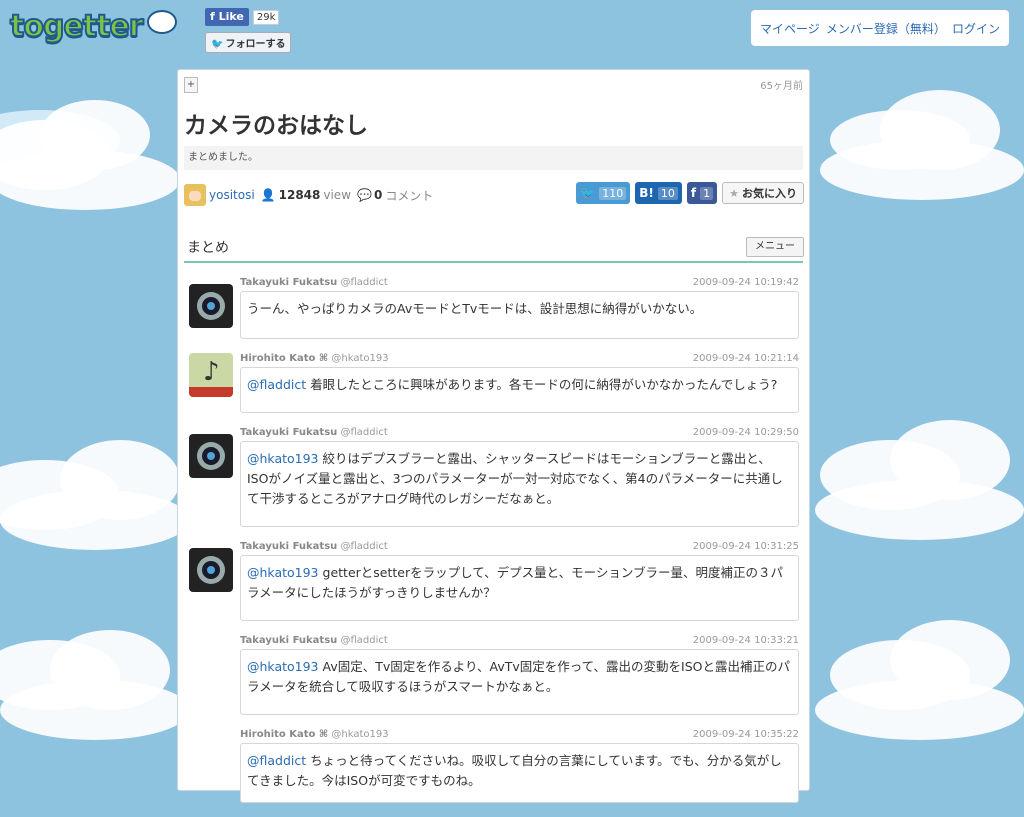 The width and height of the screenshot is (1024, 817). I want to click on logo-text: togetter, so click(77, 26).